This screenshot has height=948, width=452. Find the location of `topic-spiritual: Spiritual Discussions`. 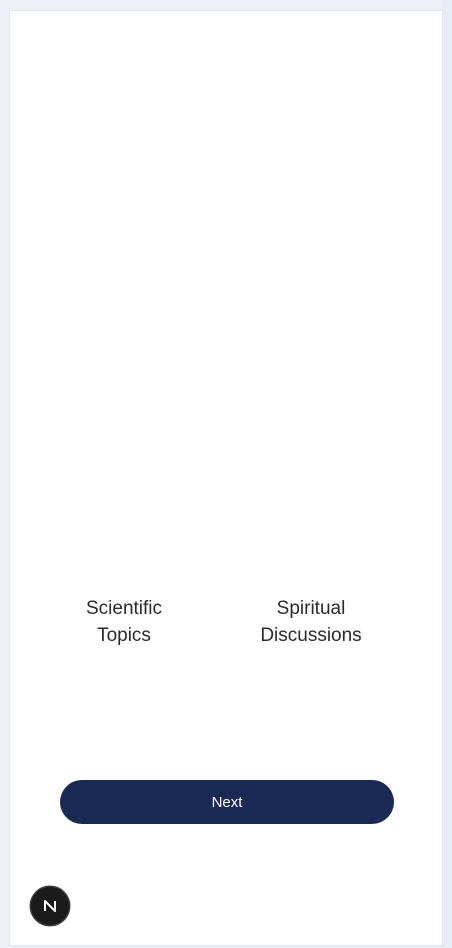

topic-spiritual: Spiritual Discussions is located at coordinates (311, 622).